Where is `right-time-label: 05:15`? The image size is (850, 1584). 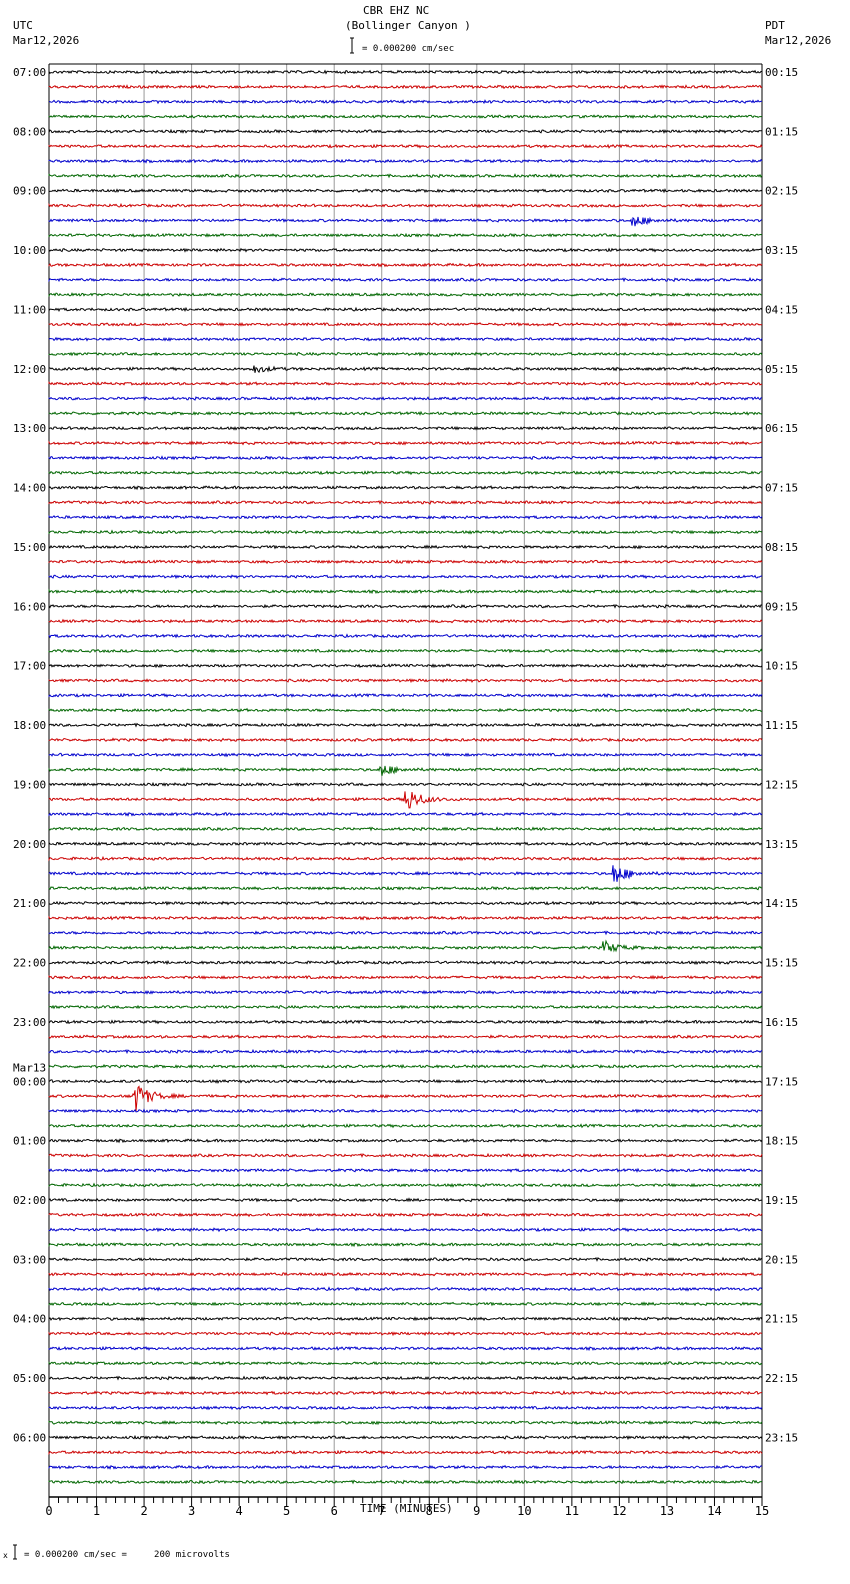 right-time-label: 05:15 is located at coordinates (781, 369).